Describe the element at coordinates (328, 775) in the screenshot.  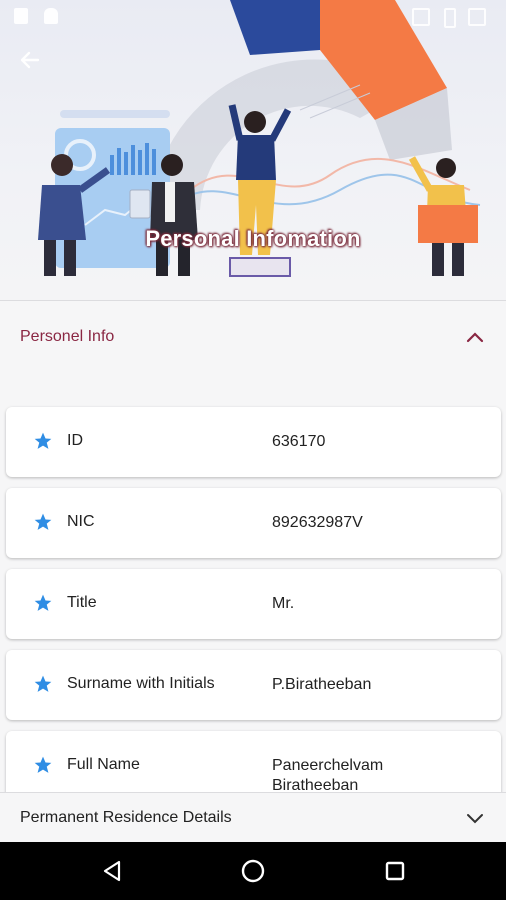
I see `field-value: Paneerchelvam Biratheeban` at that location.